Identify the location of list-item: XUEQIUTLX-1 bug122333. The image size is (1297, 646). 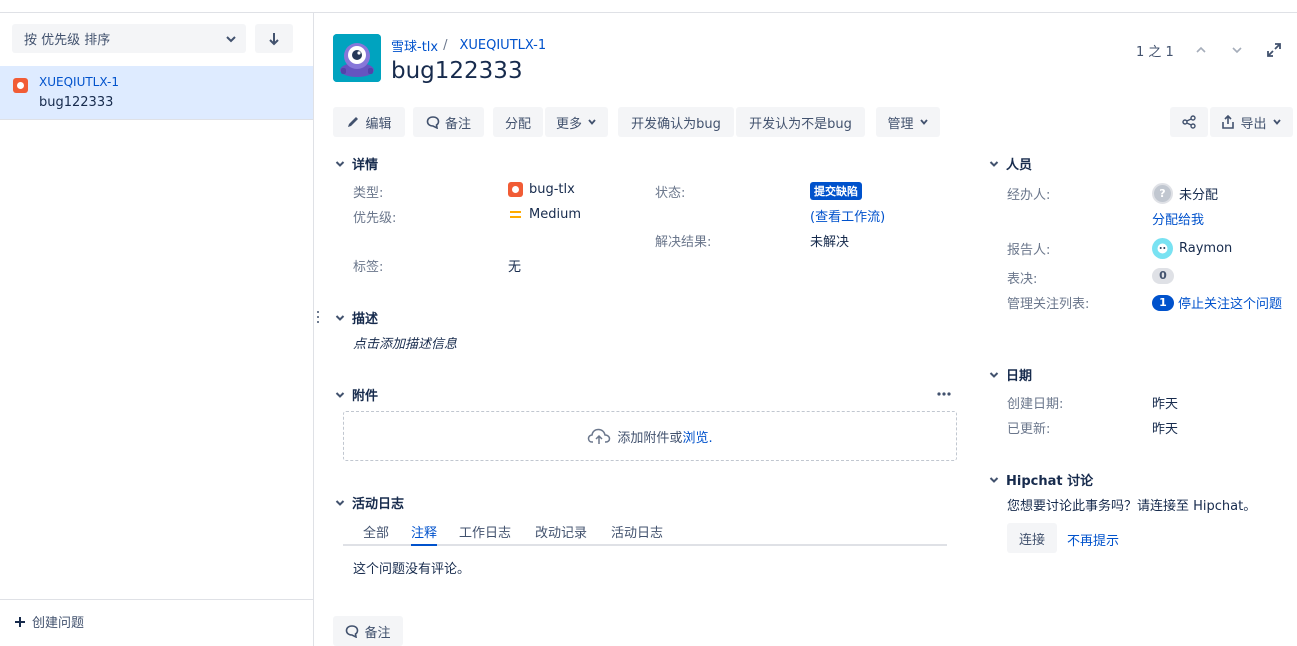
(156, 93).